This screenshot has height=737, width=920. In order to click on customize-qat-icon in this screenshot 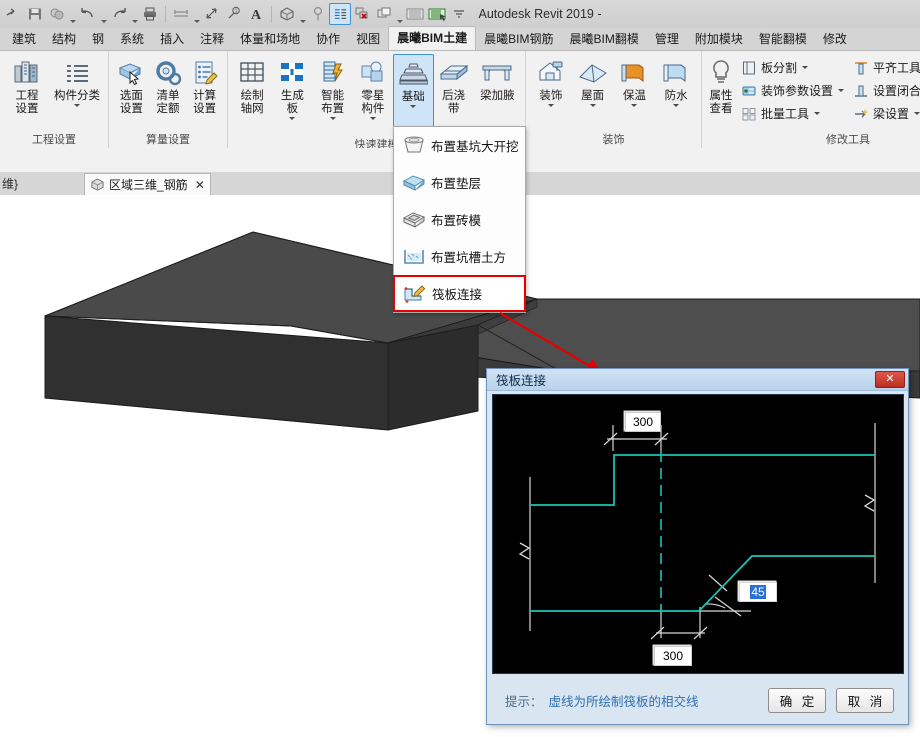, I will do `click(459, 14)`.